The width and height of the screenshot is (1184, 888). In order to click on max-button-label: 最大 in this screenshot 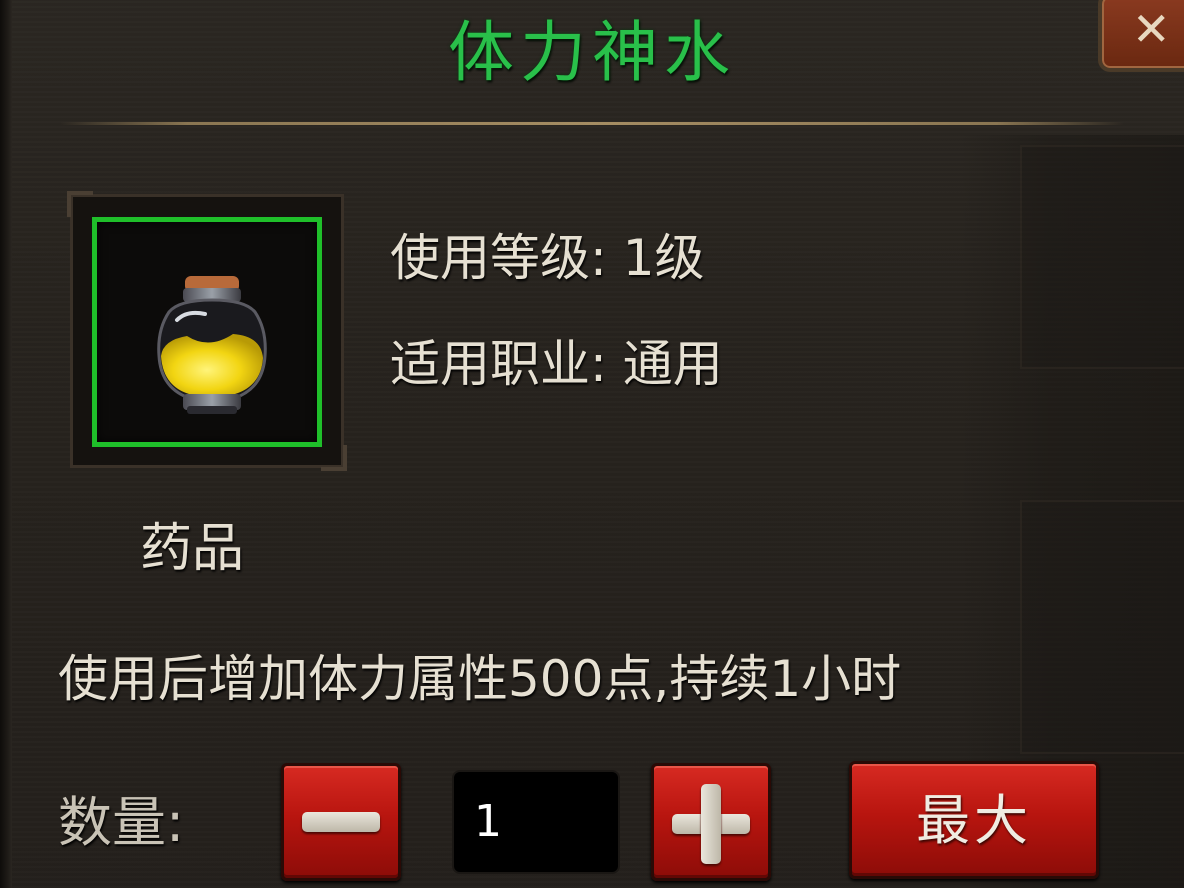, I will do `click(974, 820)`.